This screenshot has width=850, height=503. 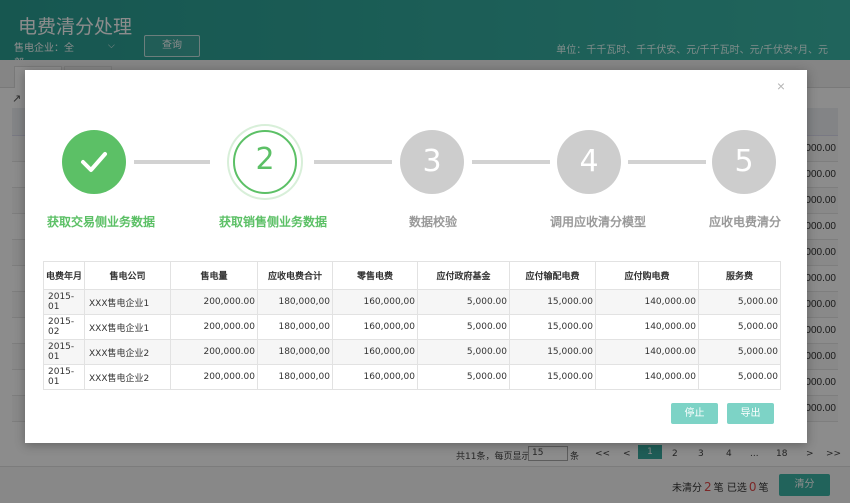 What do you see at coordinates (589, 162) in the screenshot?
I see `step-4-circle: 4` at bounding box center [589, 162].